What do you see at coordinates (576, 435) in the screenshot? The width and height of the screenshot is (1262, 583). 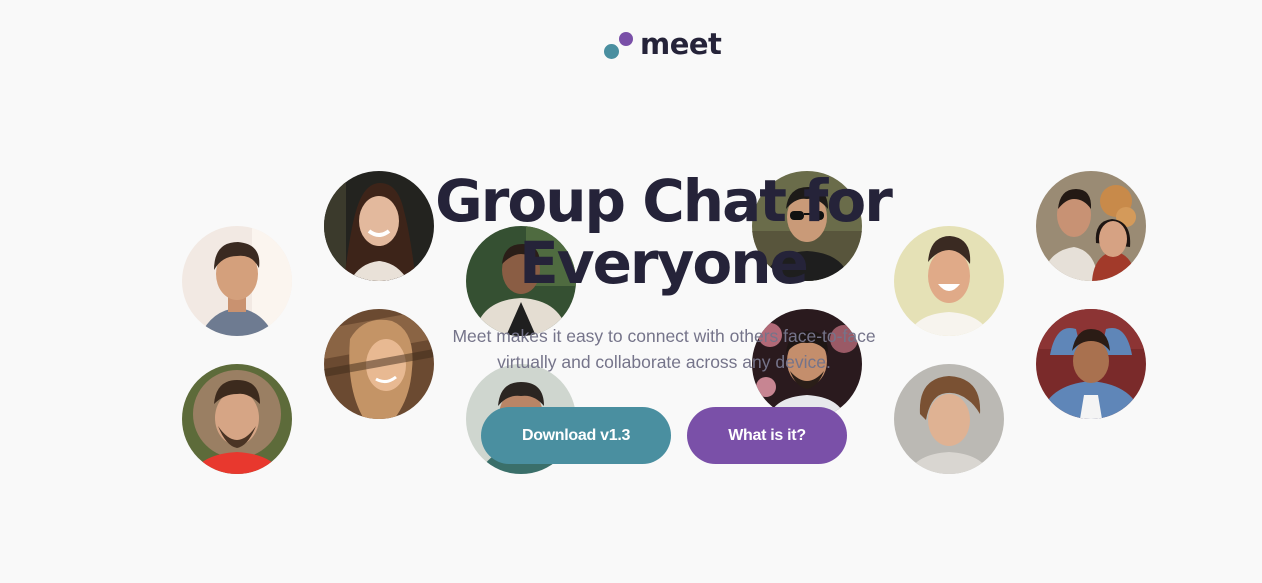 I see `download-button: Download v1.3` at bounding box center [576, 435].